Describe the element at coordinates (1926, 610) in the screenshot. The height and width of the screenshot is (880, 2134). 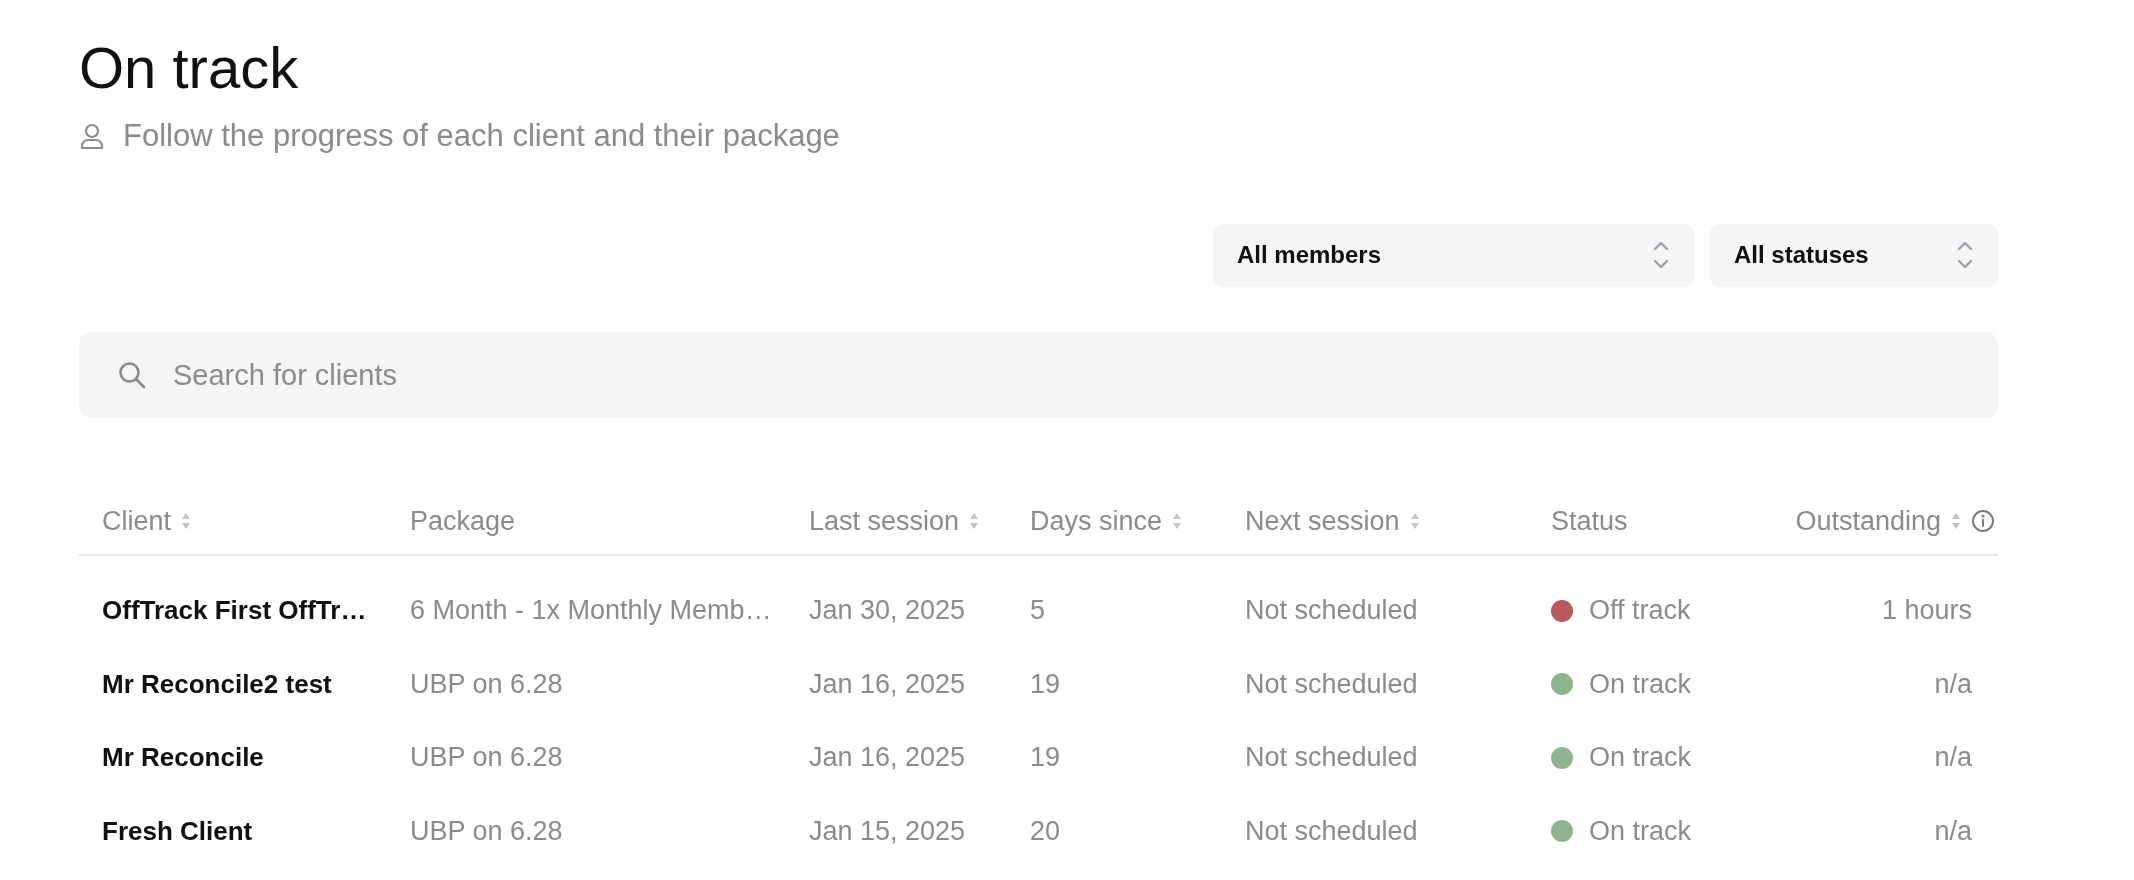
I see `outstanding-hours: 1 hours` at that location.